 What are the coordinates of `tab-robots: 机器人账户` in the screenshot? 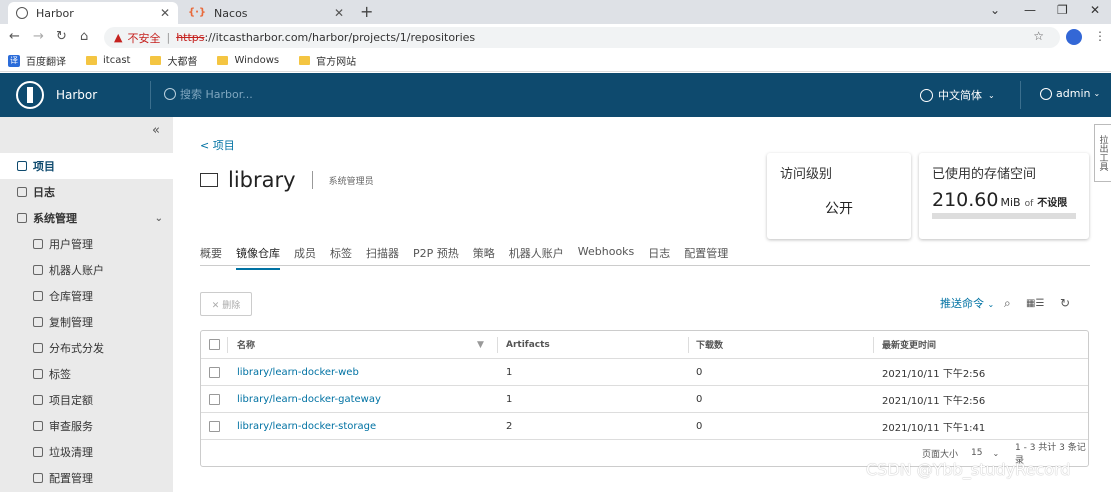 It's located at (536, 257).